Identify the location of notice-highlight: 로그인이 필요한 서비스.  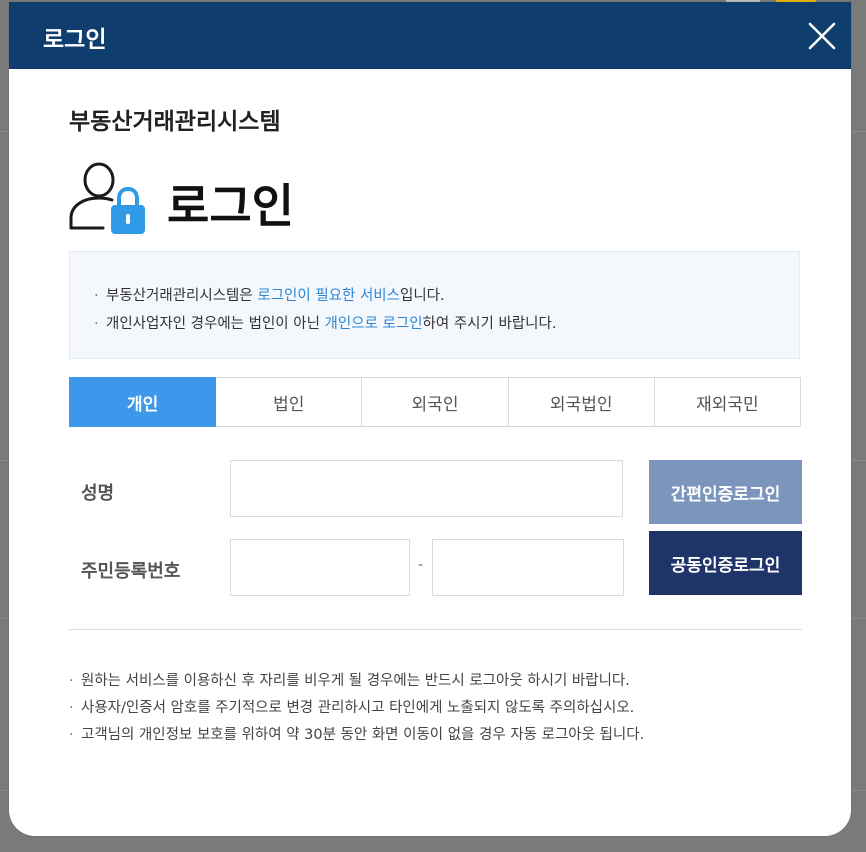
(328, 296).